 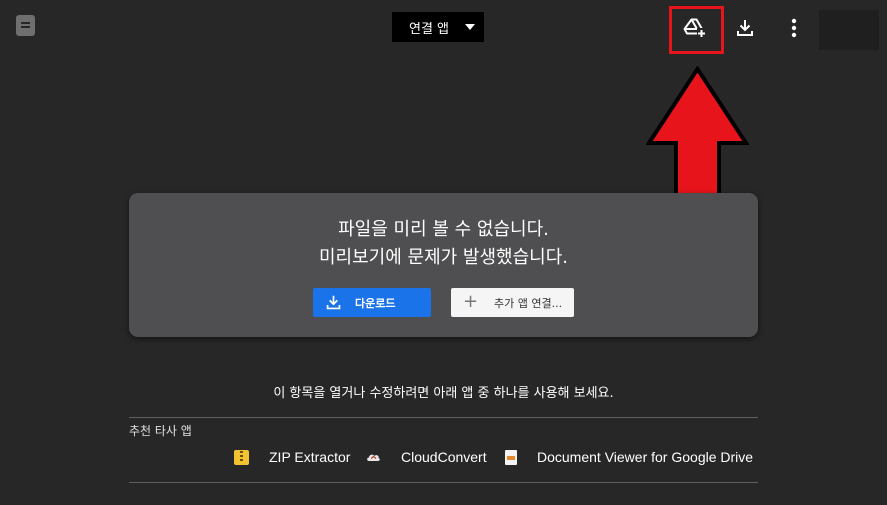 I want to click on dropdown-caret-icon, so click(x=470, y=27).